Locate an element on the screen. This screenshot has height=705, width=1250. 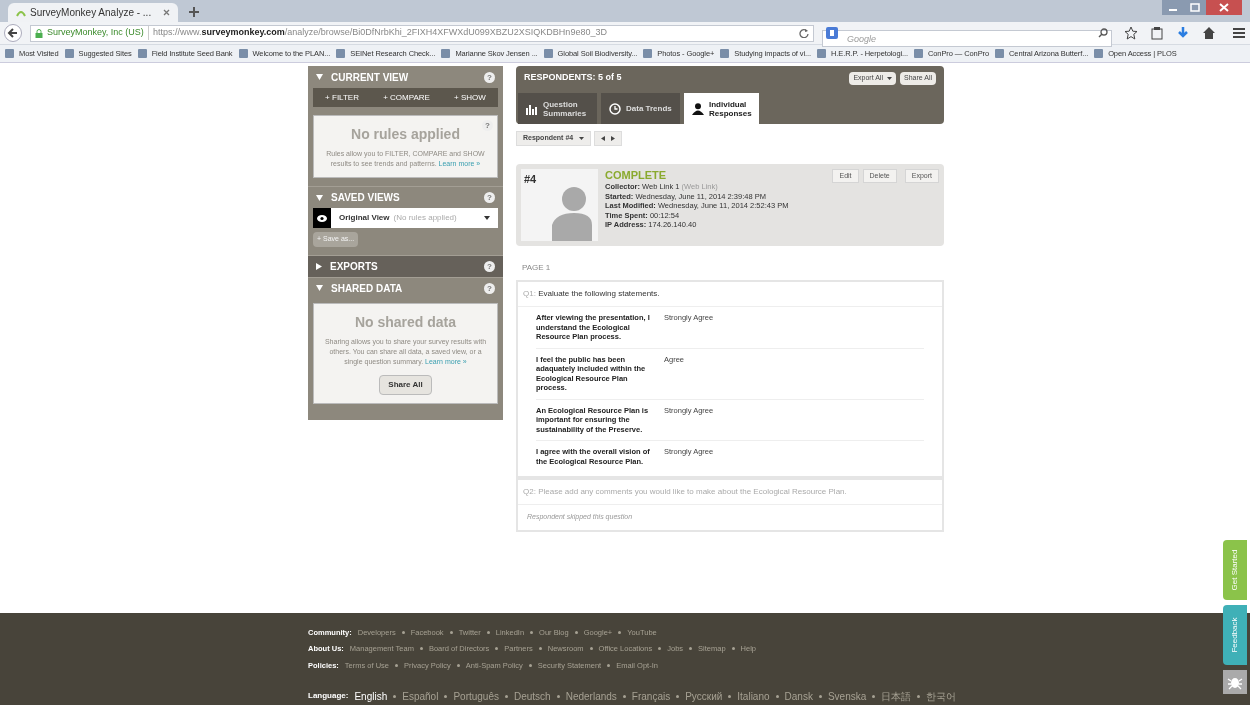
site-identity: SurveyMonkey, Inc (US) is located at coordinates (95, 33).